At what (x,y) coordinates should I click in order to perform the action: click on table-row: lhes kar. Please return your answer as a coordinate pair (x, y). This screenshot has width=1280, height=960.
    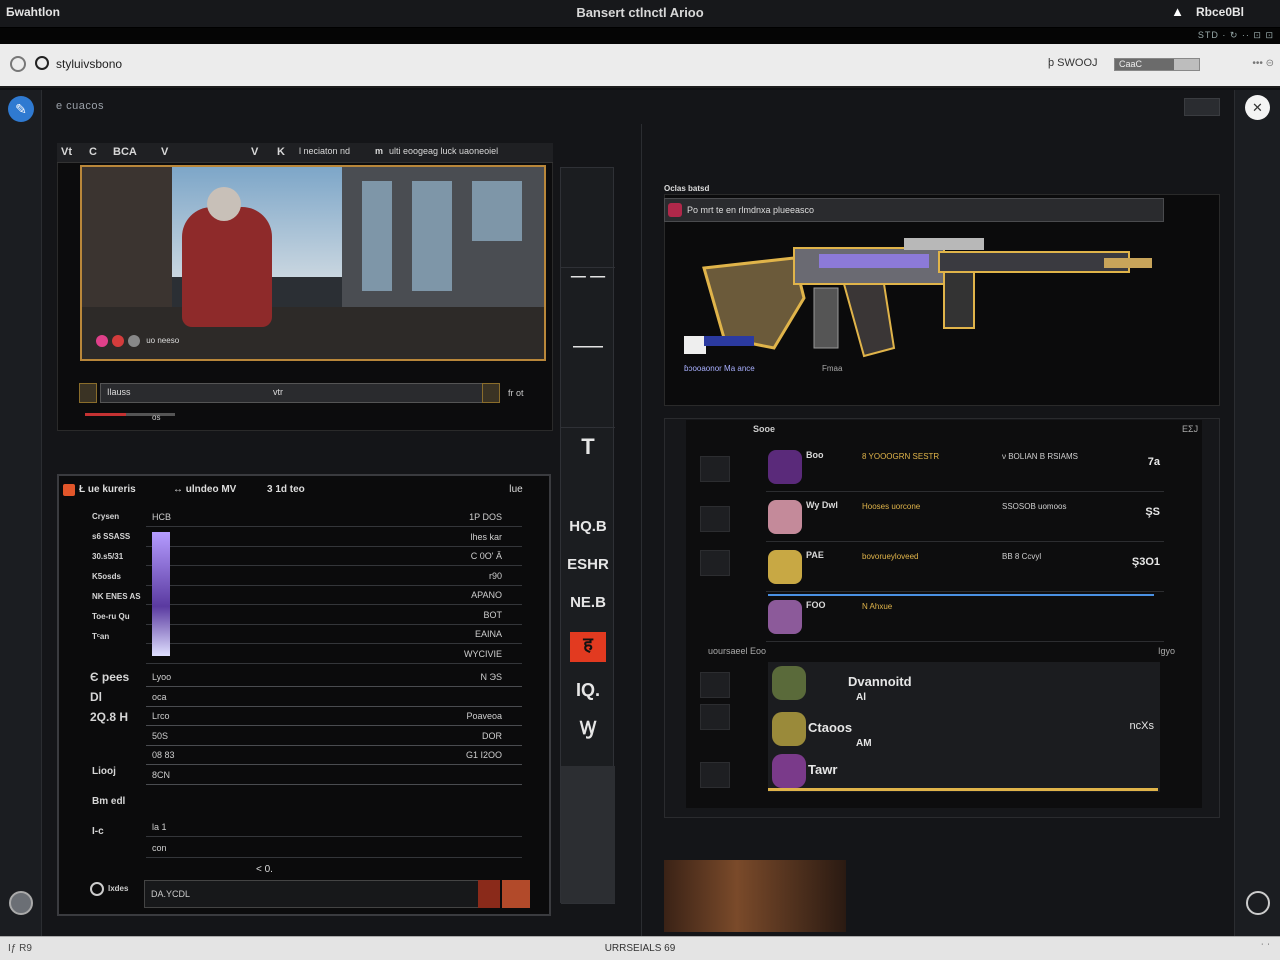
    Looking at the image, I should click on (334, 537).